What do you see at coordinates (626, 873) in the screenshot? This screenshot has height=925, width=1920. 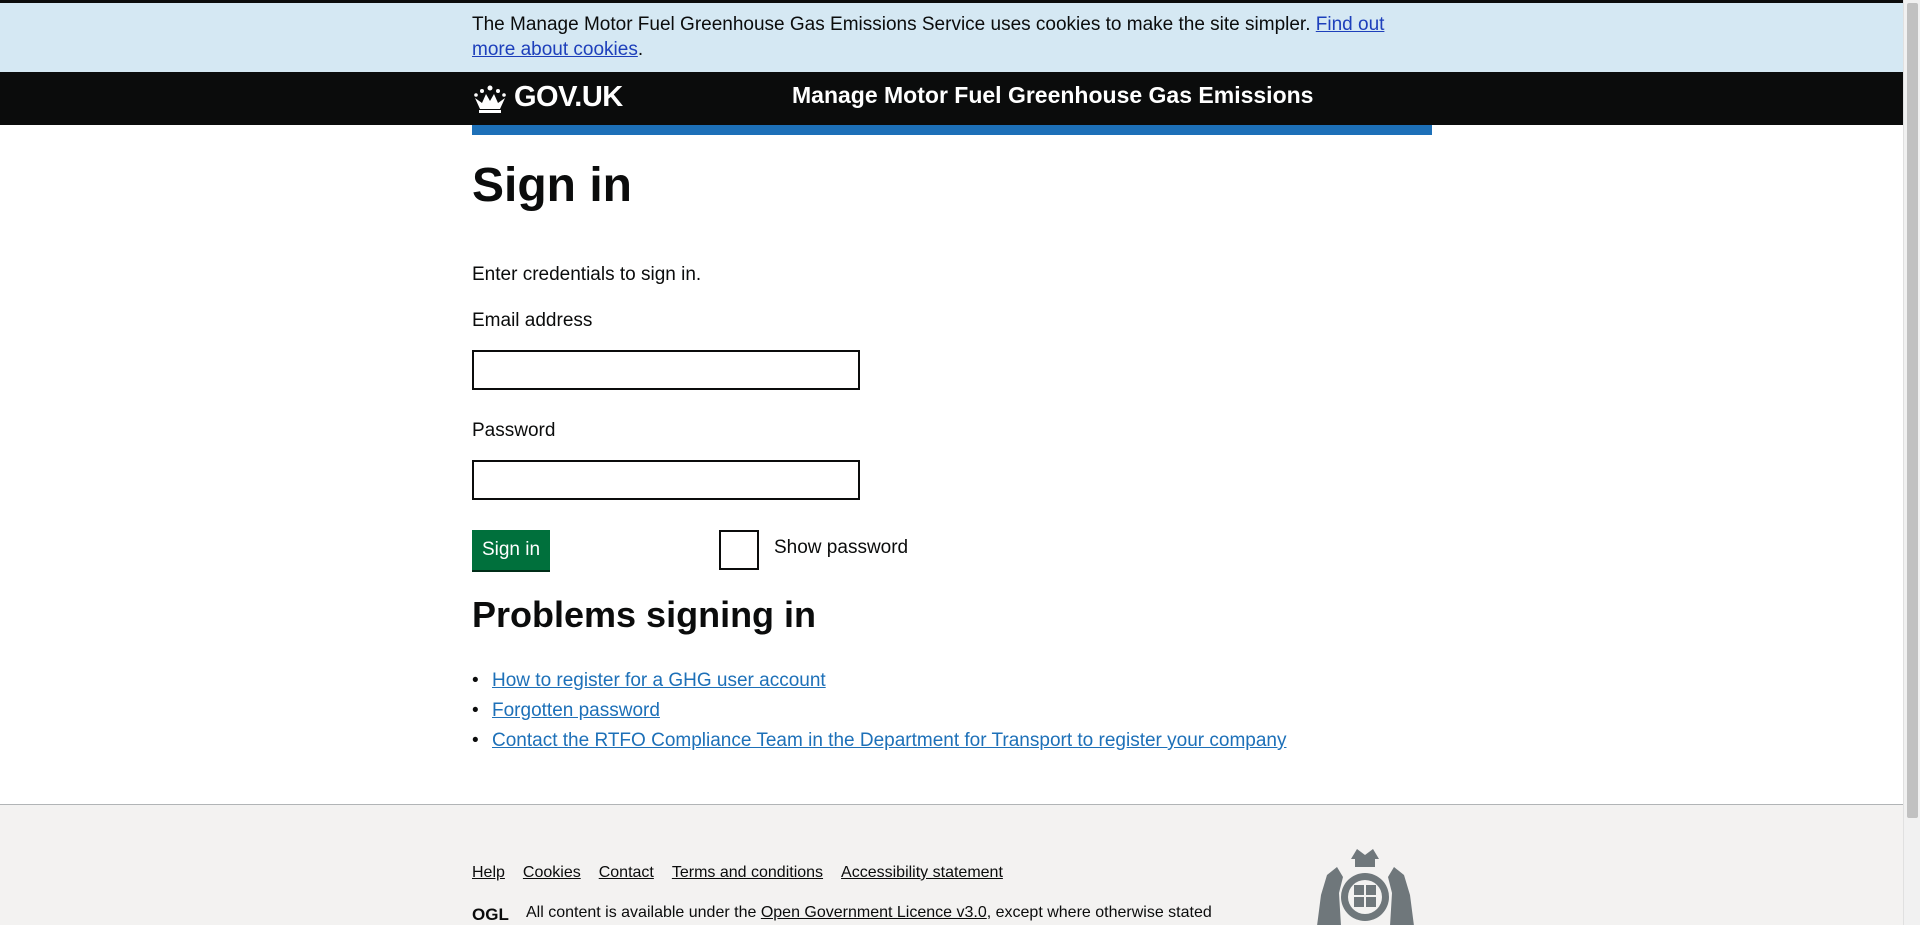 I see `footer-link-contact: Contact` at bounding box center [626, 873].